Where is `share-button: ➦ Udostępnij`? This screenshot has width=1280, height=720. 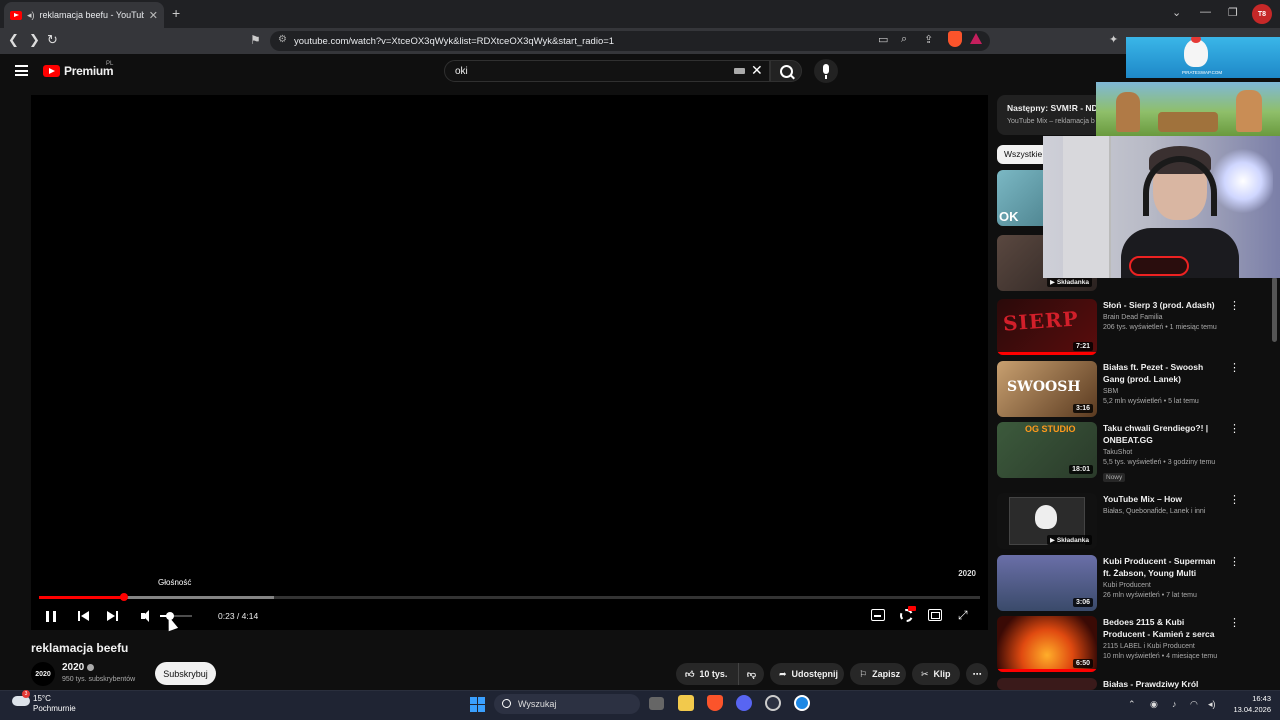 share-button: ➦ Udostępnij is located at coordinates (807, 674).